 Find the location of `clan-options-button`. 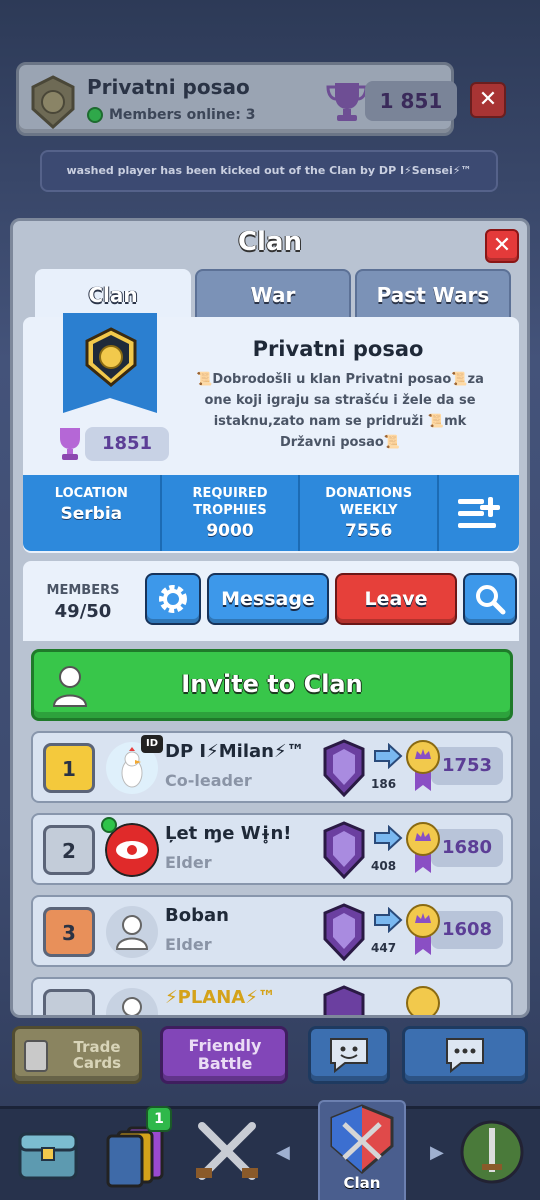

clan-options-button is located at coordinates (479, 513).